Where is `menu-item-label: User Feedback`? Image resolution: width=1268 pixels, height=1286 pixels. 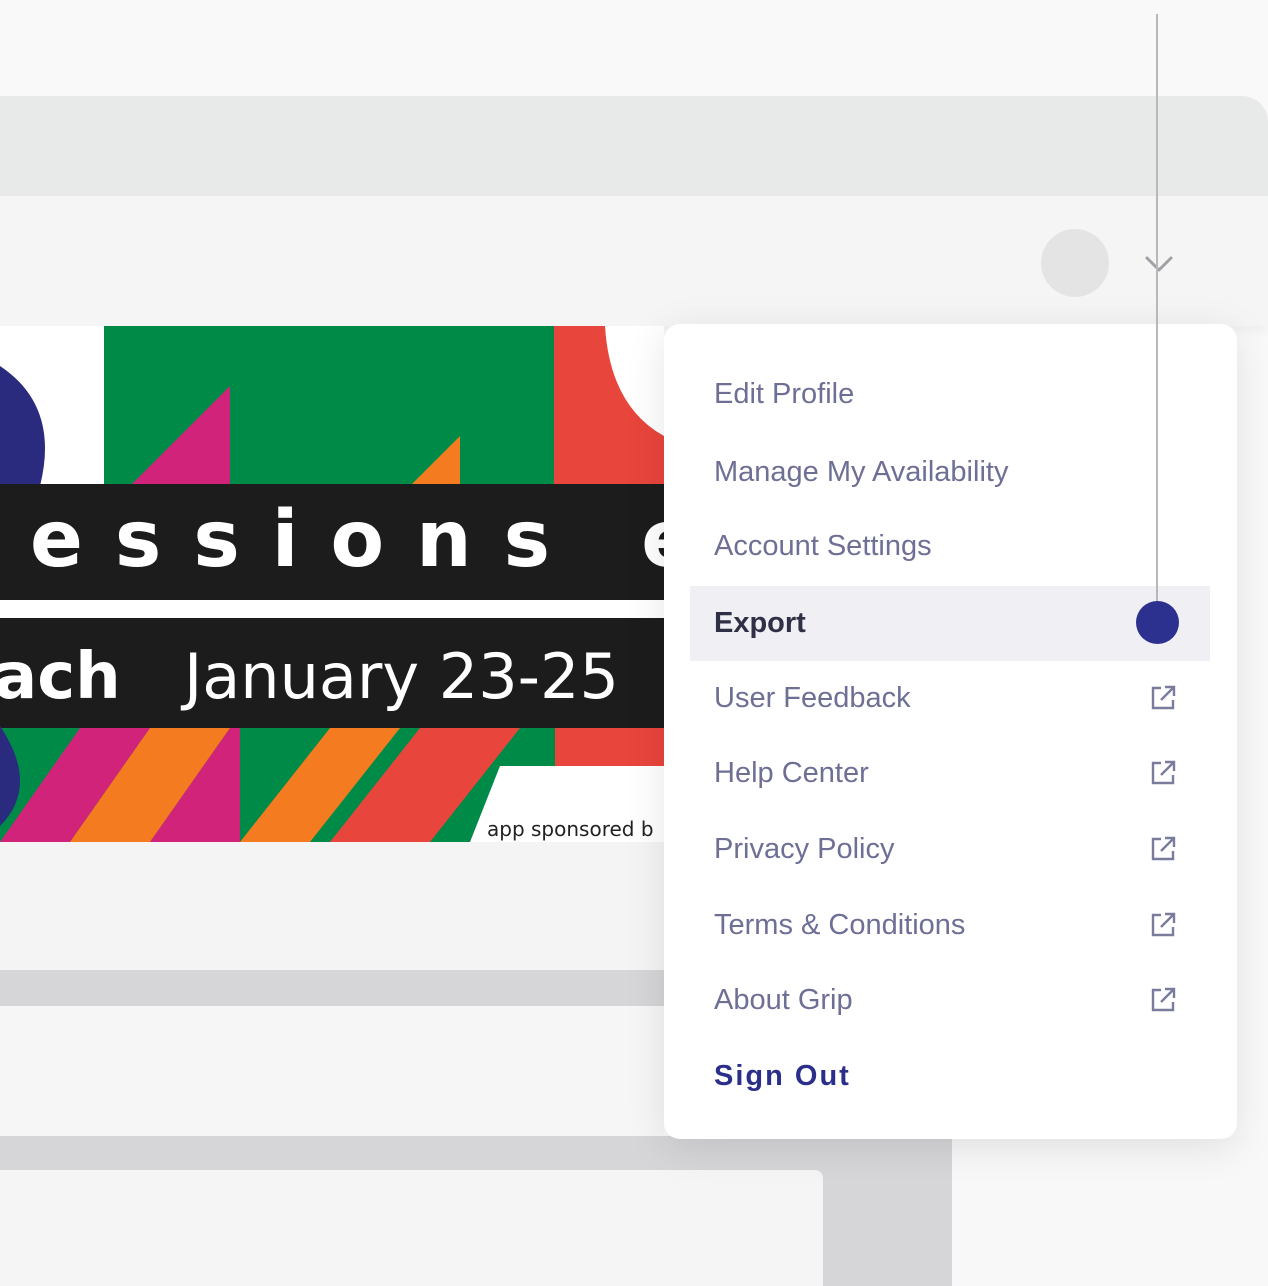
menu-item-label: User Feedback is located at coordinates (812, 697).